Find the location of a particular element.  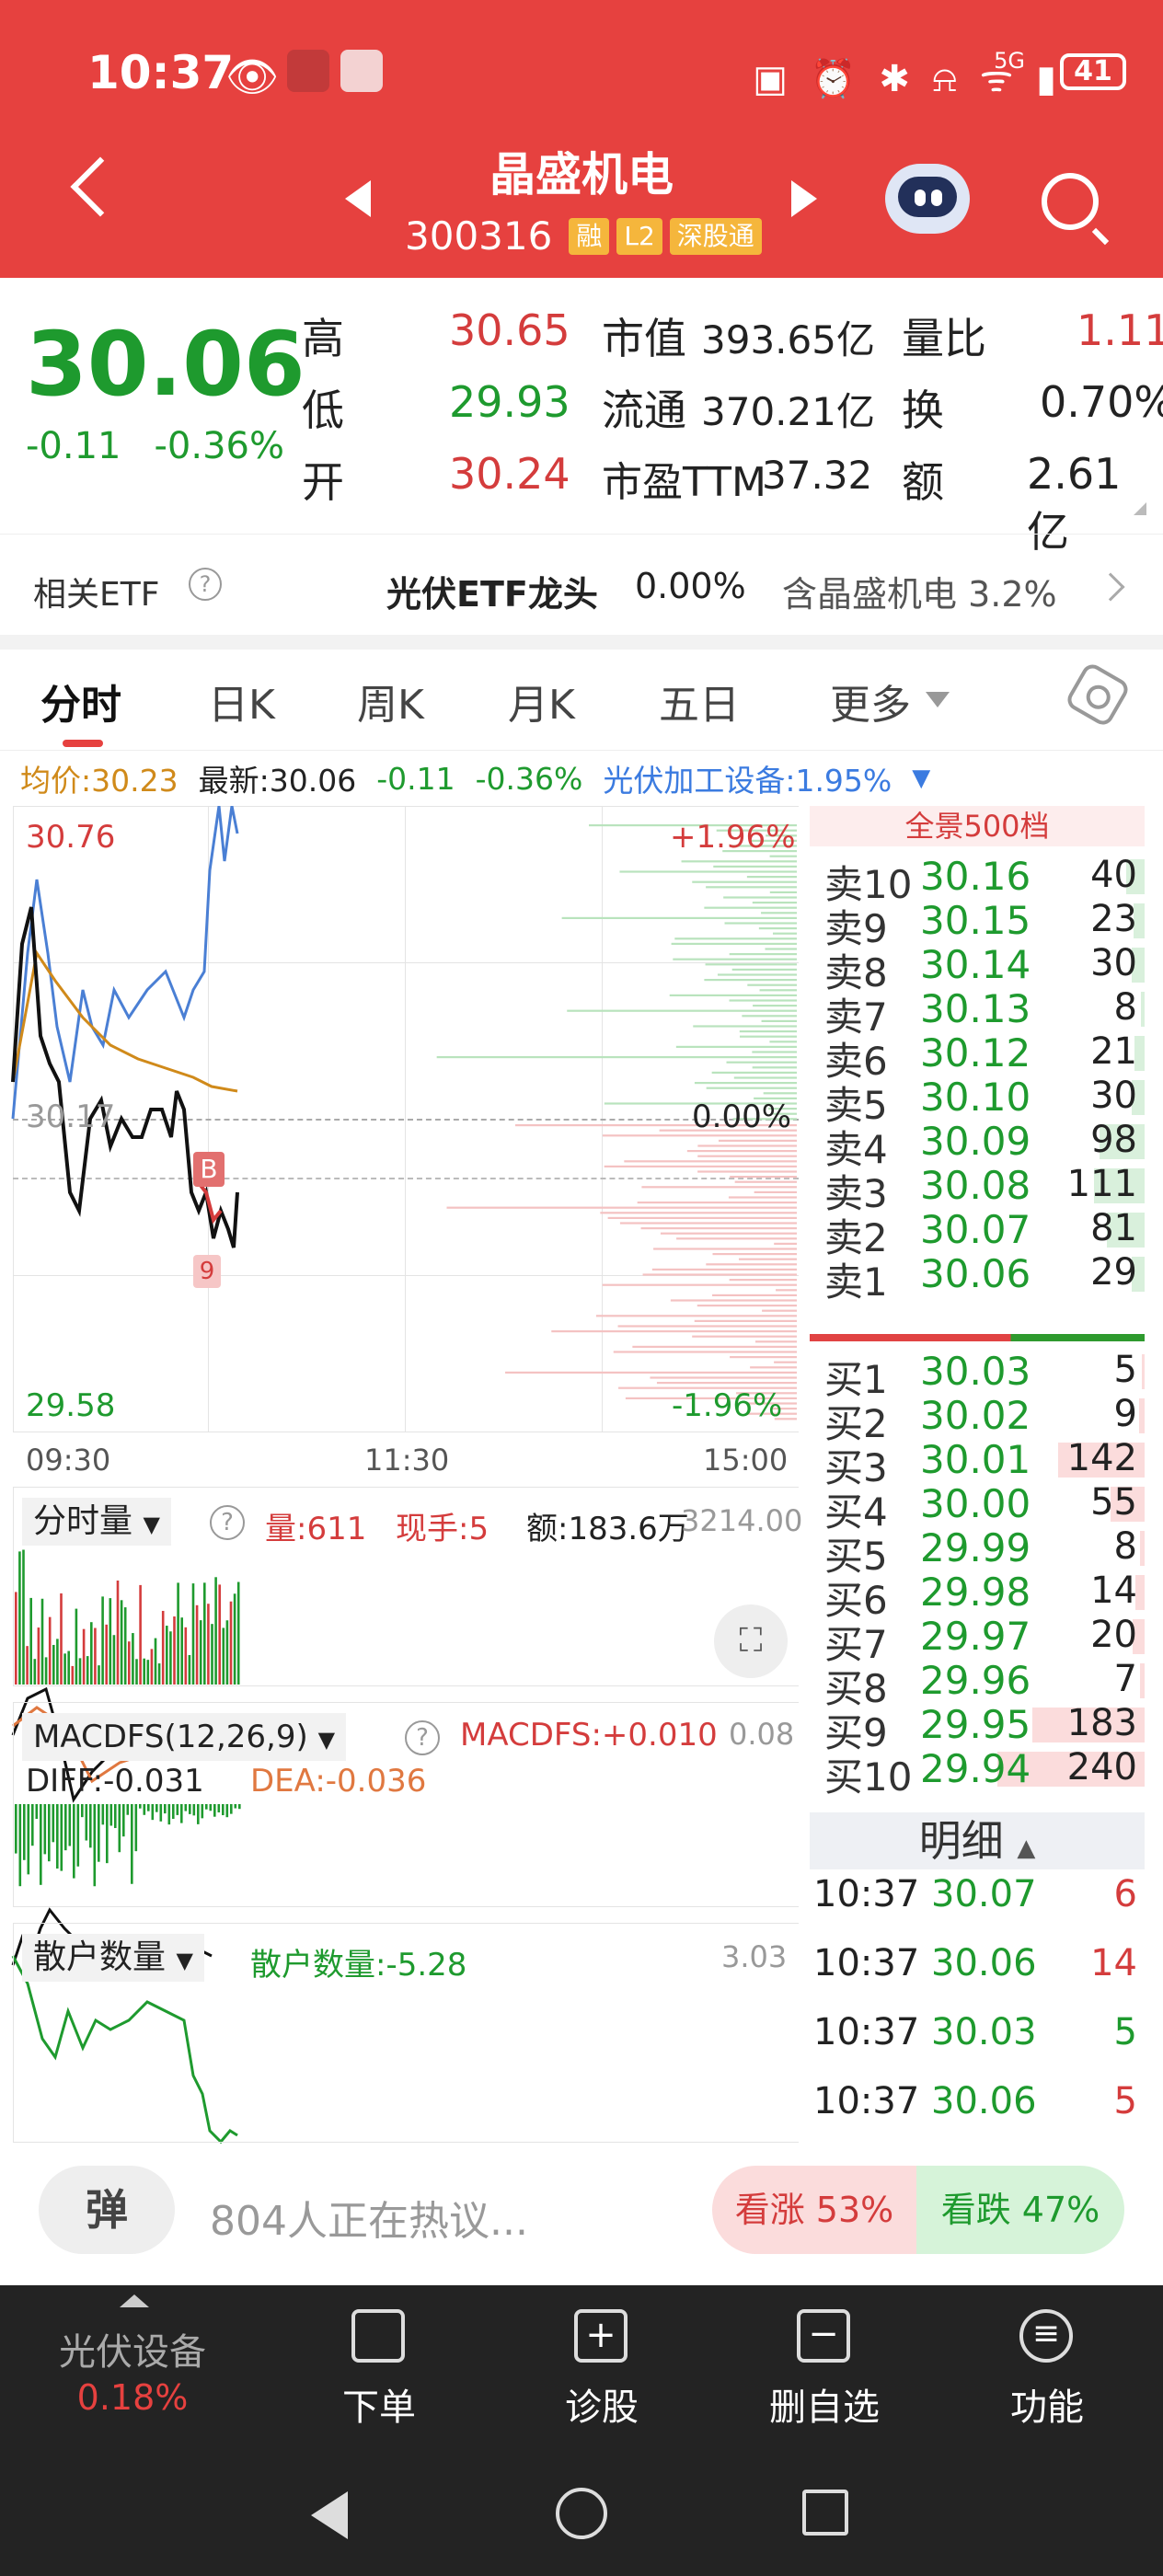

full-depth-button: 全景500档 is located at coordinates (978, 826).